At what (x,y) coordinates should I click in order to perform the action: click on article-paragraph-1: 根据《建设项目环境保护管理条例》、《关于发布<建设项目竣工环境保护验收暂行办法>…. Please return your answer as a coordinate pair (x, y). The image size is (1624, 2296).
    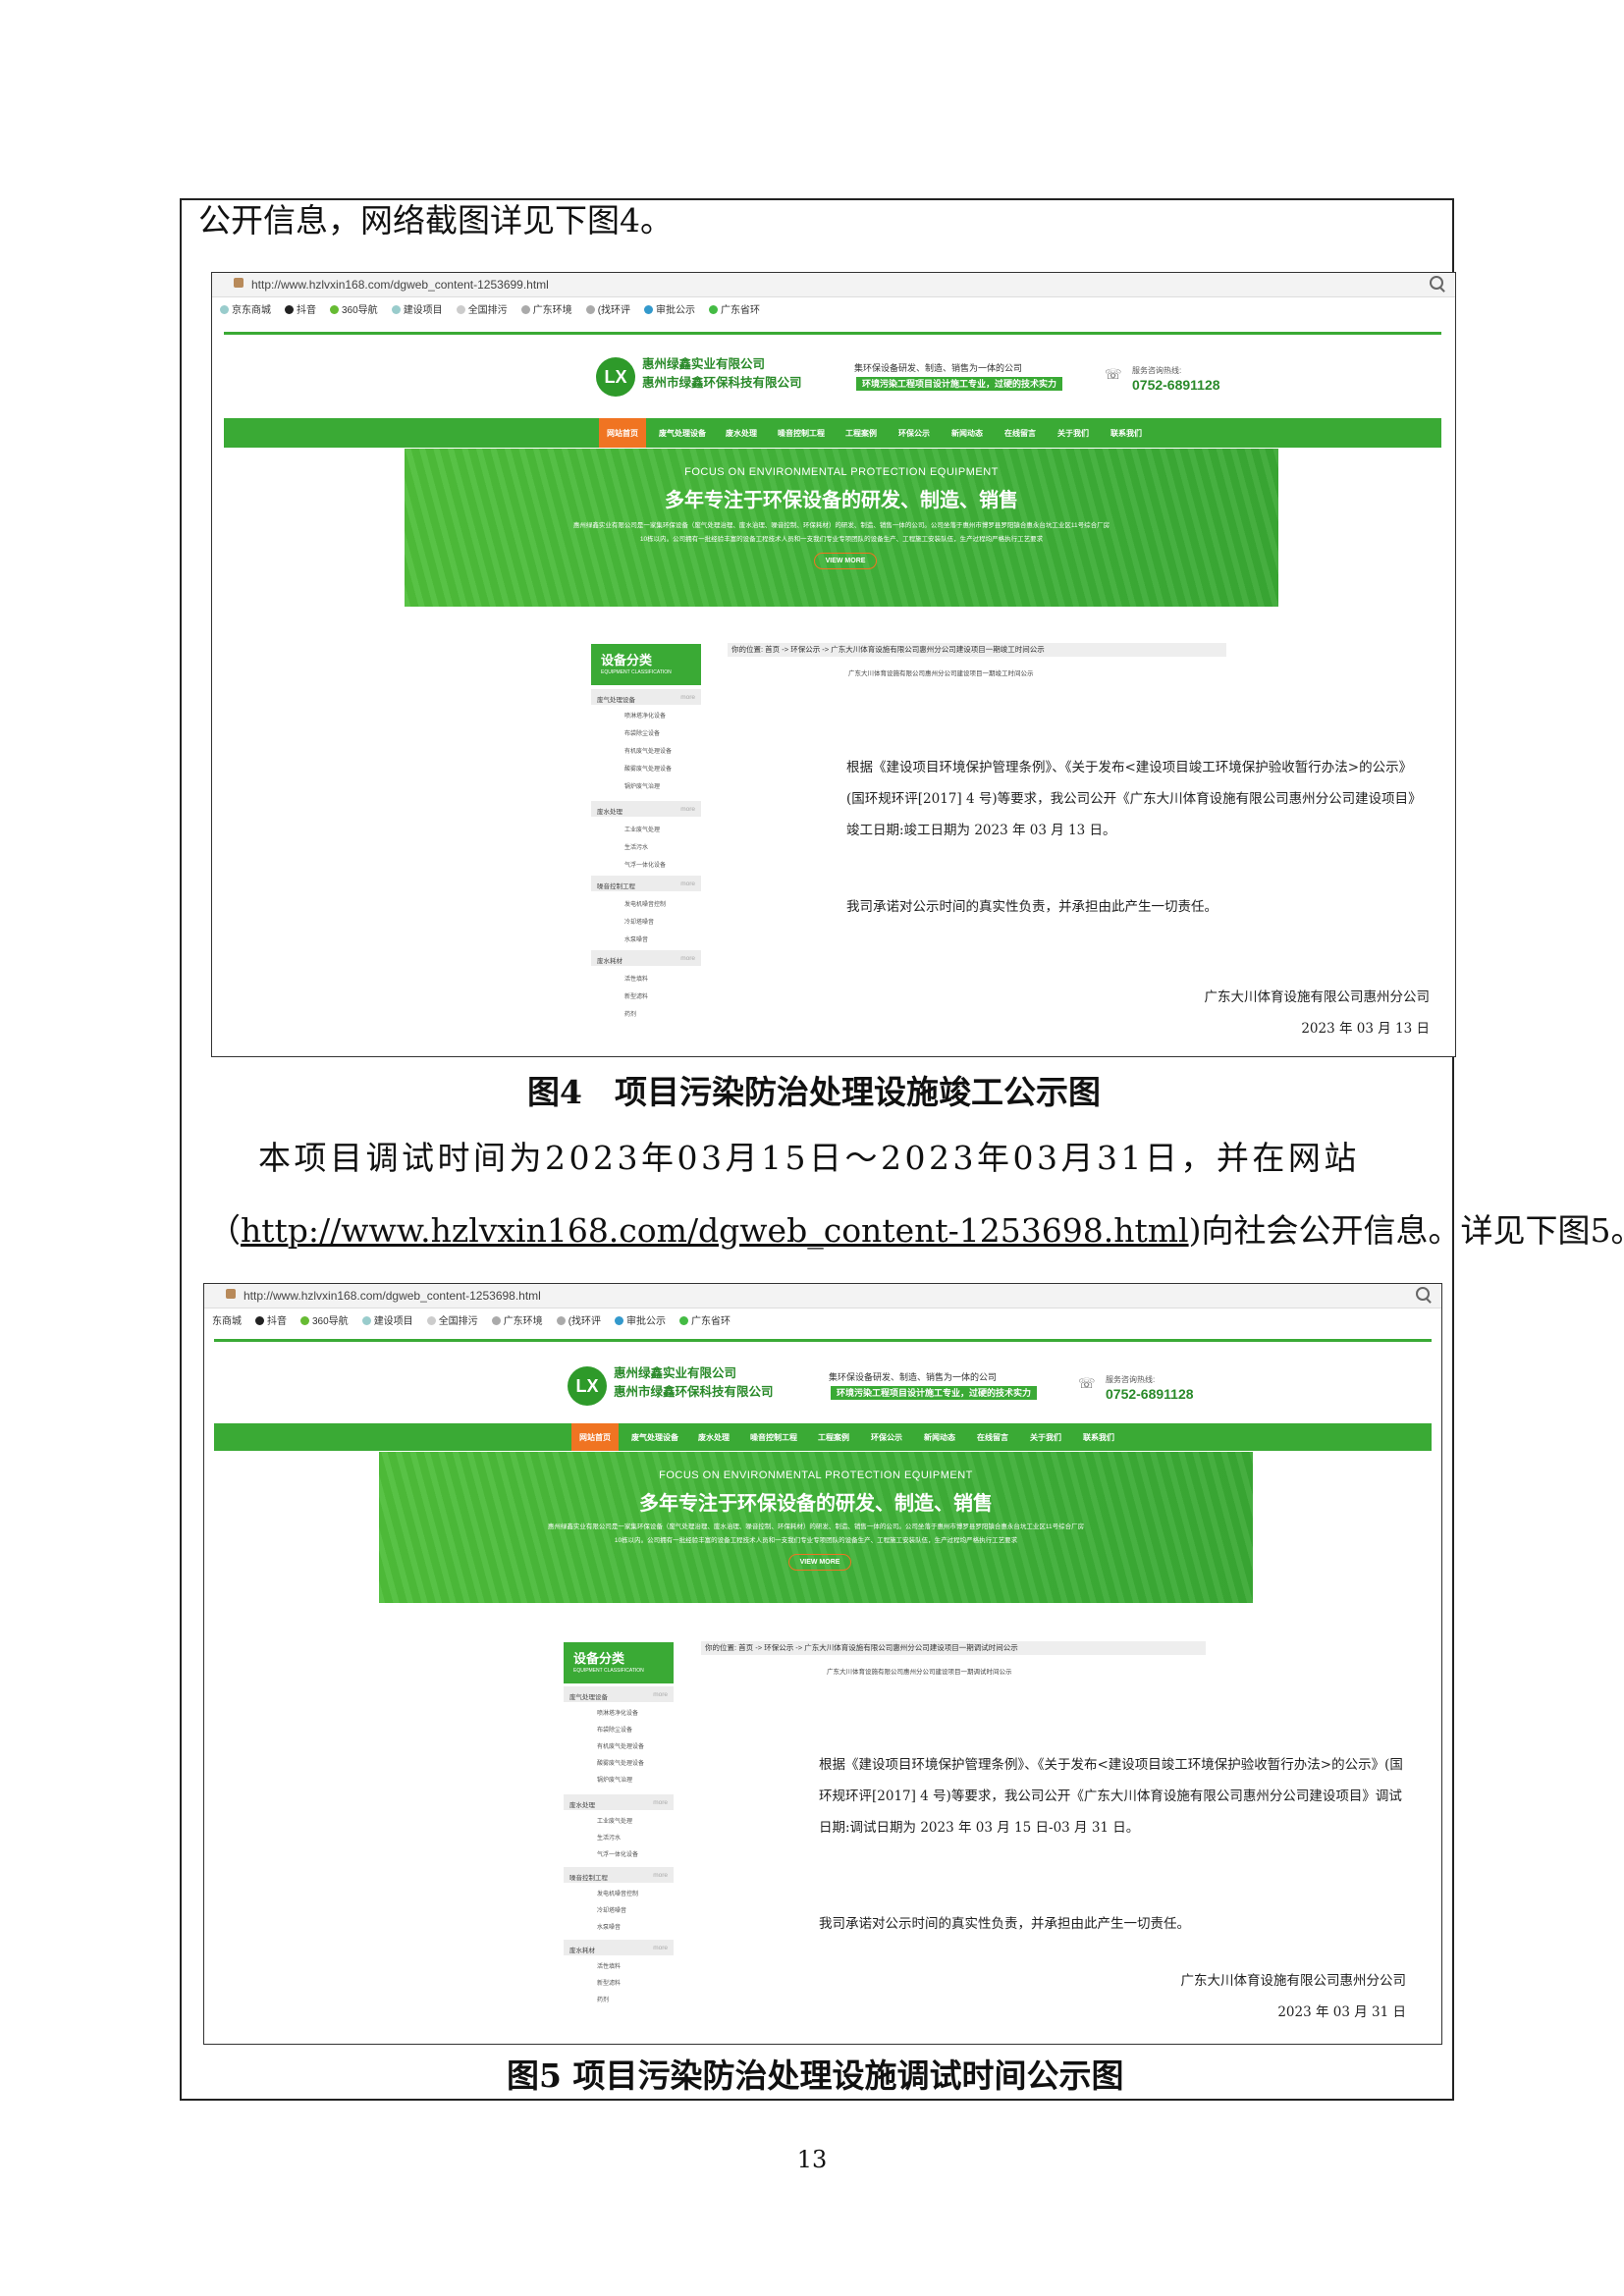
    Looking at the image, I should click on (1111, 1797).